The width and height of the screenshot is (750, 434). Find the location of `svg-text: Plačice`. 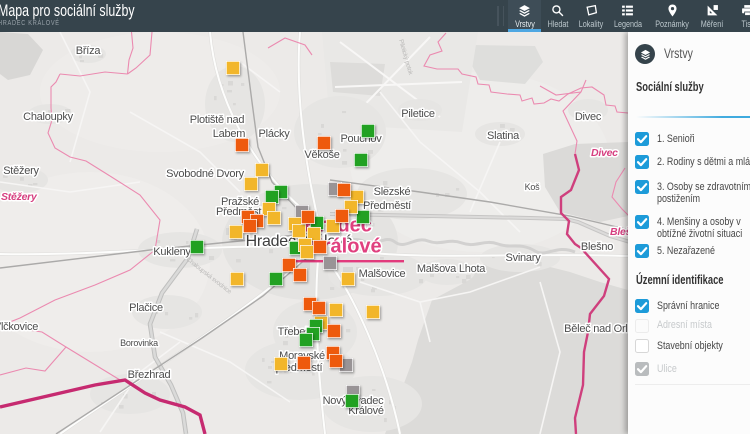

svg-text: Plačice is located at coordinates (146, 308).